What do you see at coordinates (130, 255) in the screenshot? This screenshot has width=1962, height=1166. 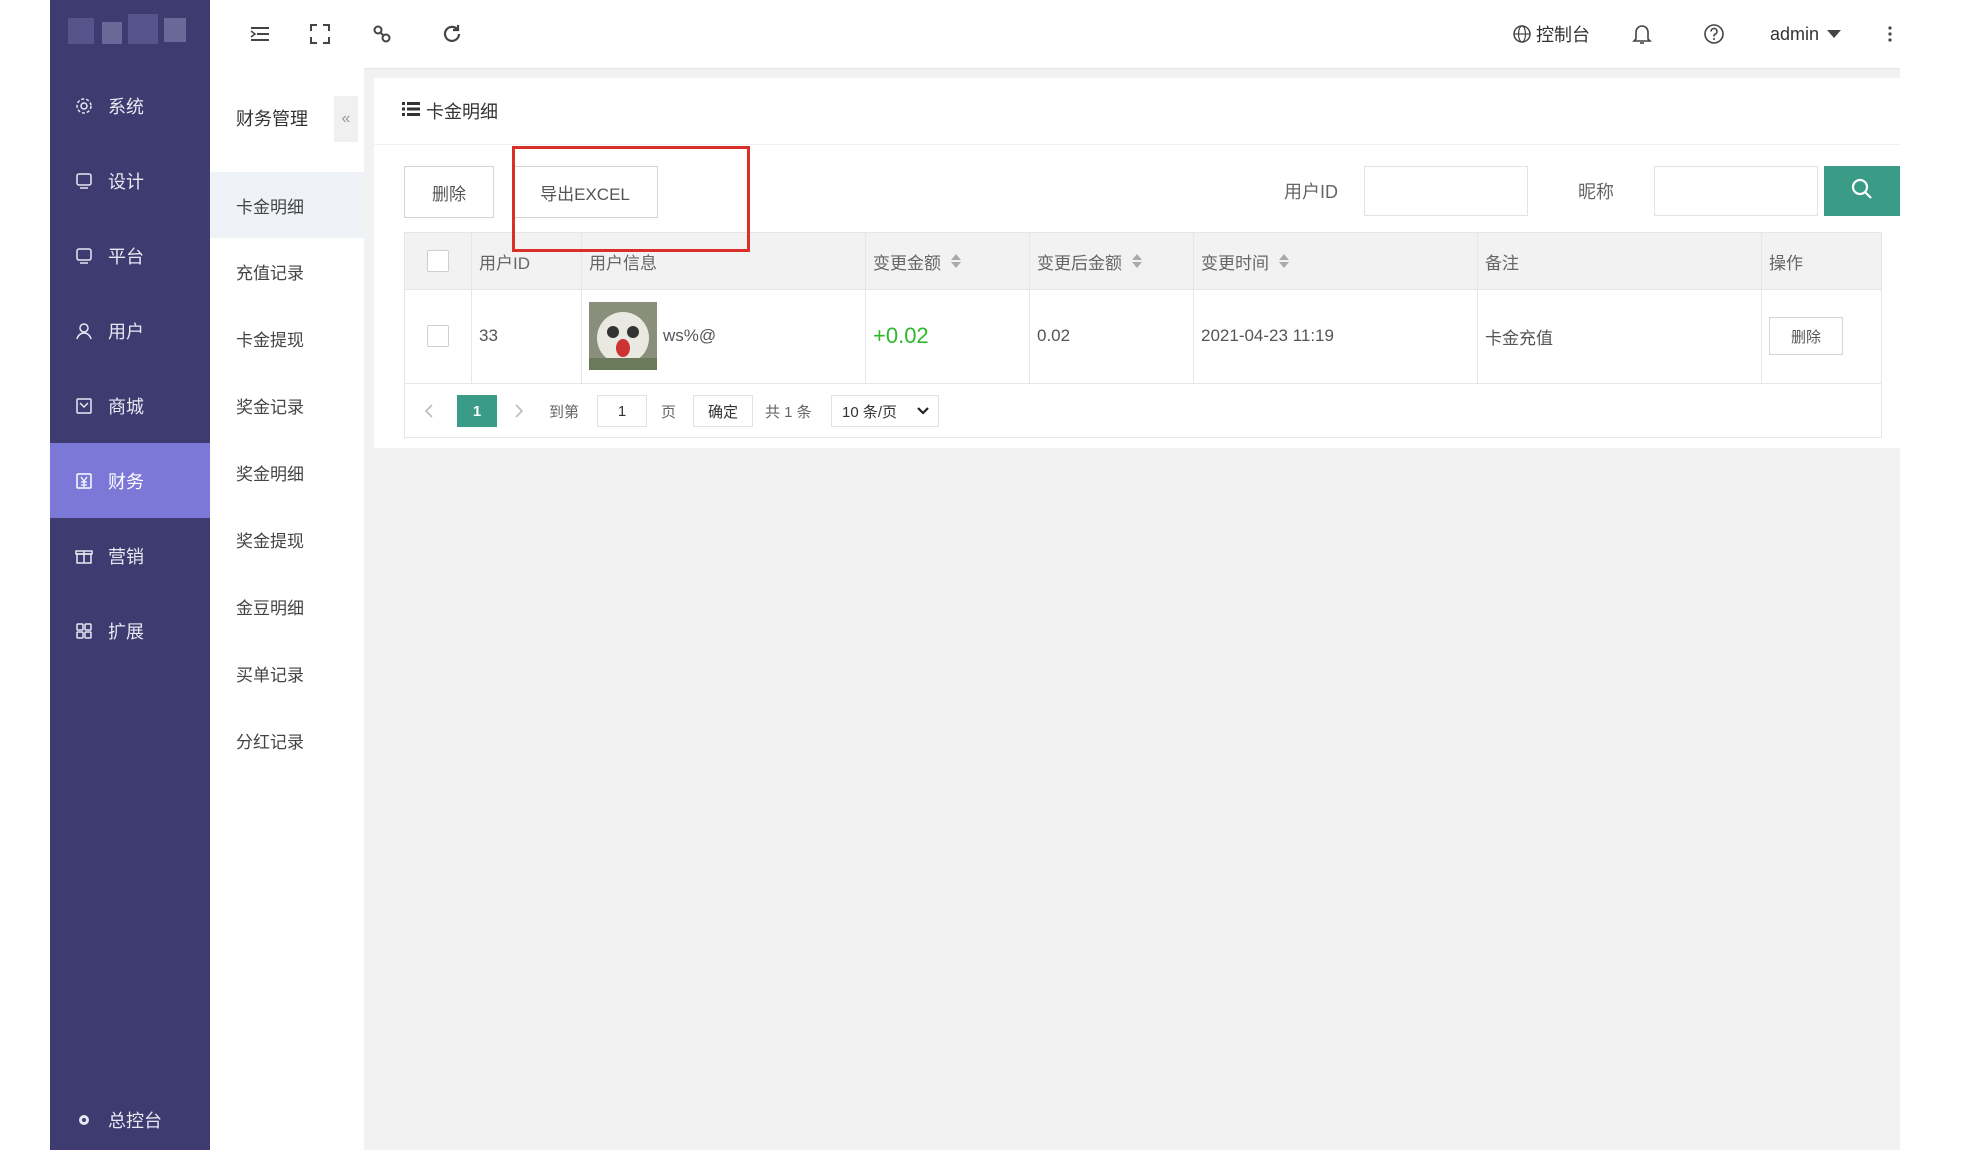 I see `sidebar-item-platform: 平台` at bounding box center [130, 255].